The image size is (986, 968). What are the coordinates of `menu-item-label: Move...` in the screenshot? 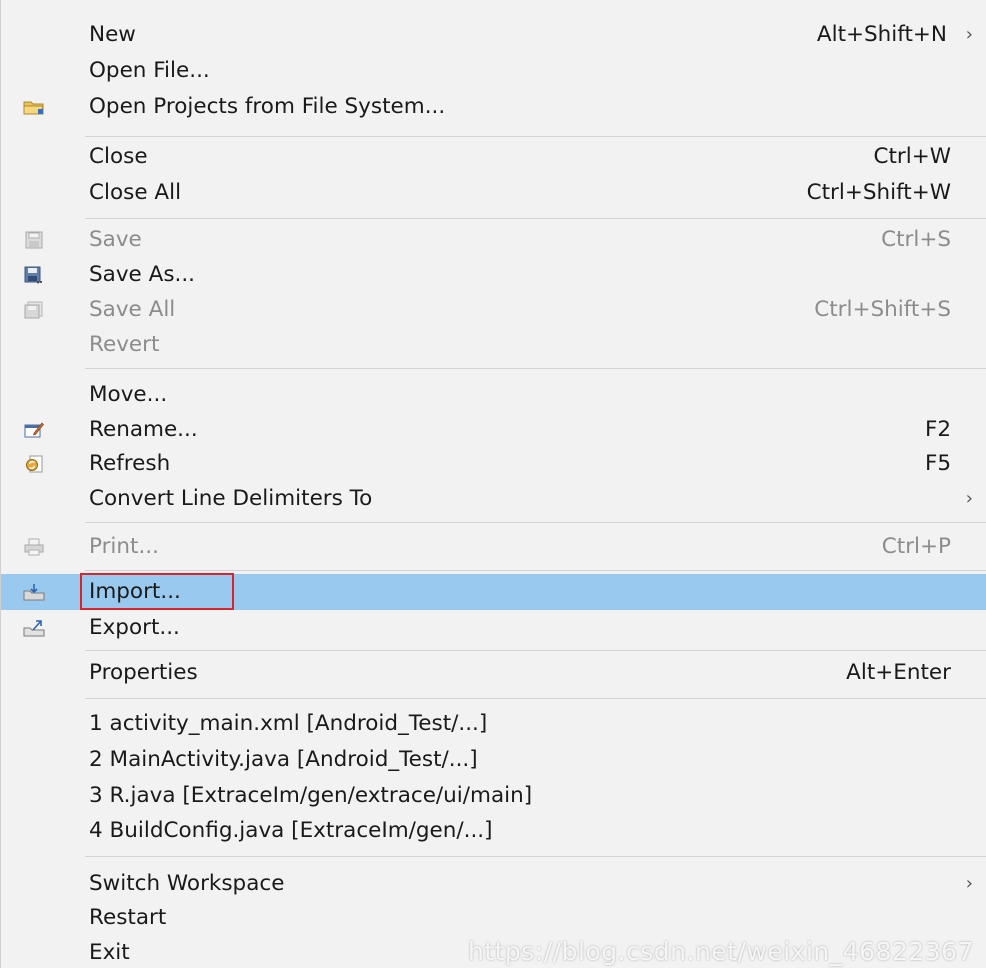 It's located at (128, 394).